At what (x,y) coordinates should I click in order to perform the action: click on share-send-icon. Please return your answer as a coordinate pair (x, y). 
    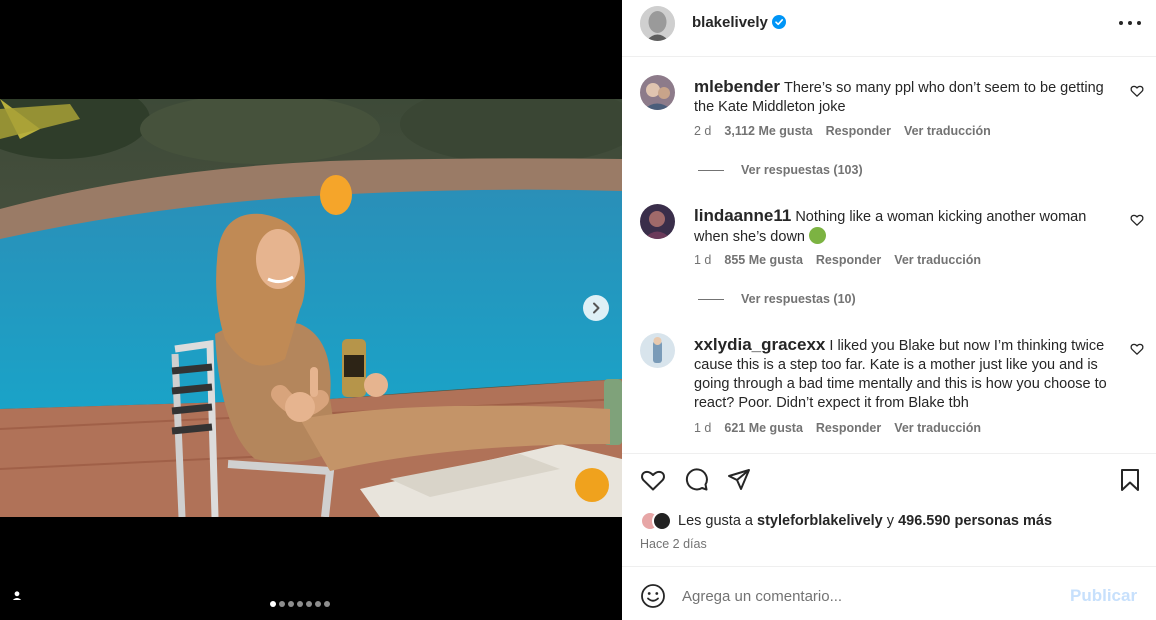
    Looking at the image, I should click on (739, 480).